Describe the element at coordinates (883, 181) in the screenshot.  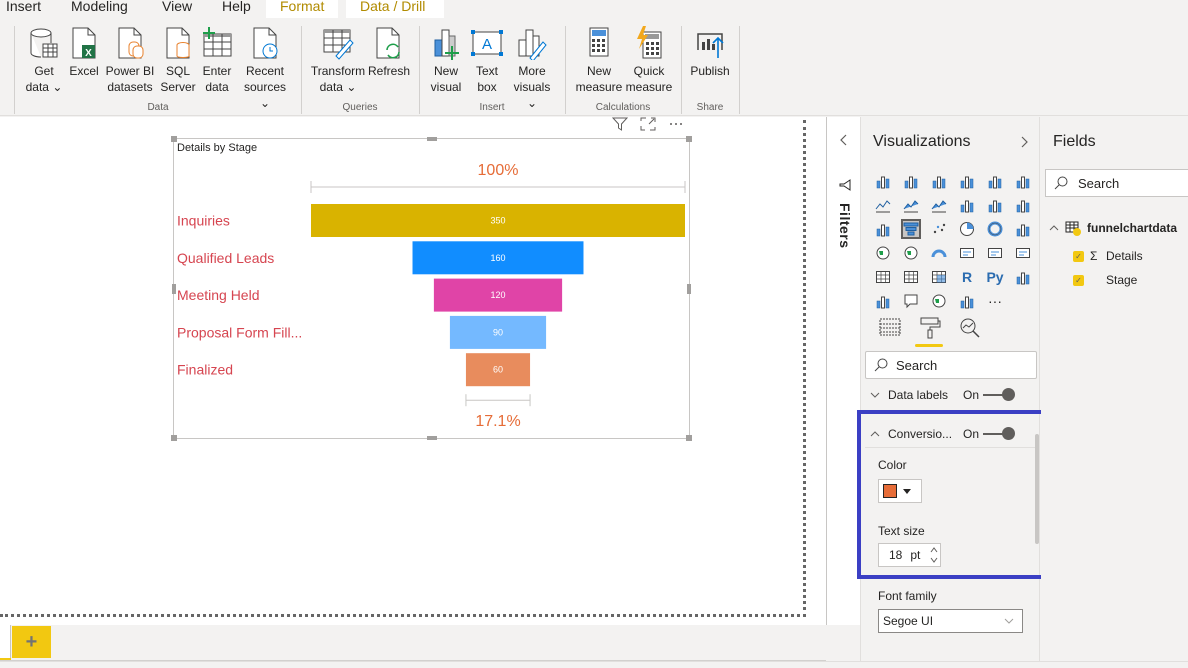
I see `viz-stacked-bar` at that location.